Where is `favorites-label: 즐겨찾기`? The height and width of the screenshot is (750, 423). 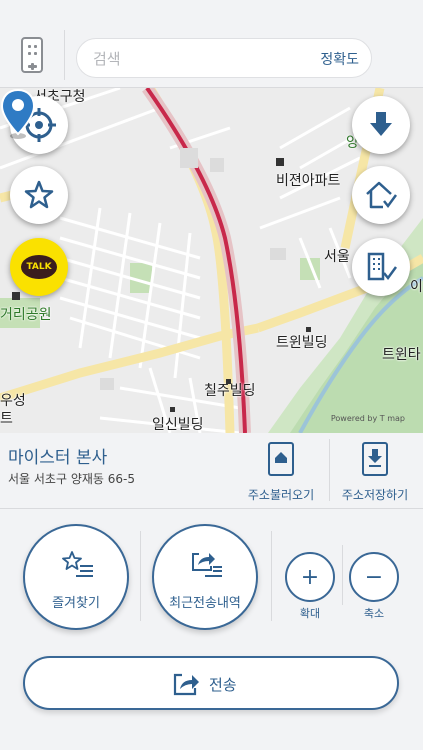
favorites-label: 즐겨찾기 is located at coordinates (76, 603).